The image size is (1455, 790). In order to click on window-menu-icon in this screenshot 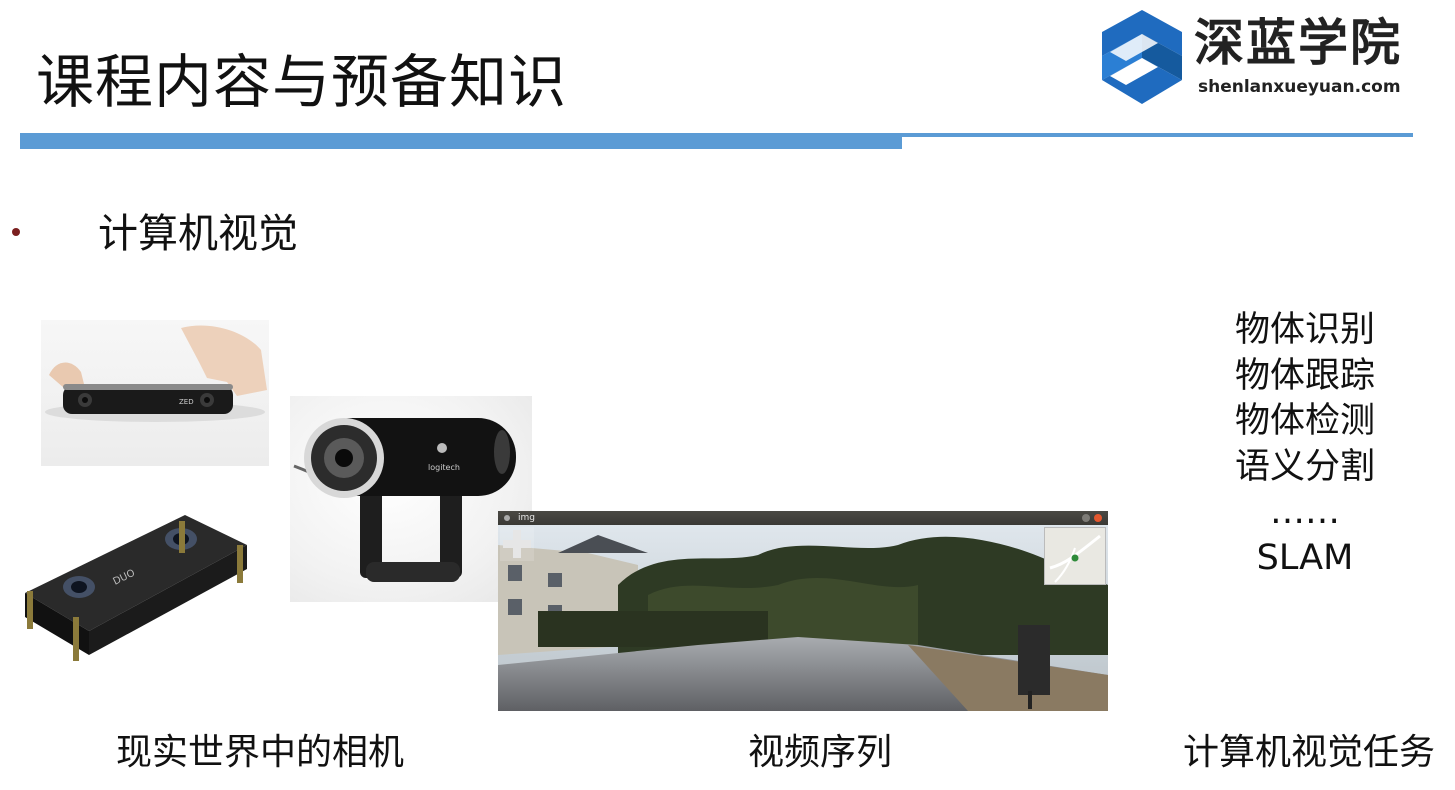, I will do `click(507, 518)`.